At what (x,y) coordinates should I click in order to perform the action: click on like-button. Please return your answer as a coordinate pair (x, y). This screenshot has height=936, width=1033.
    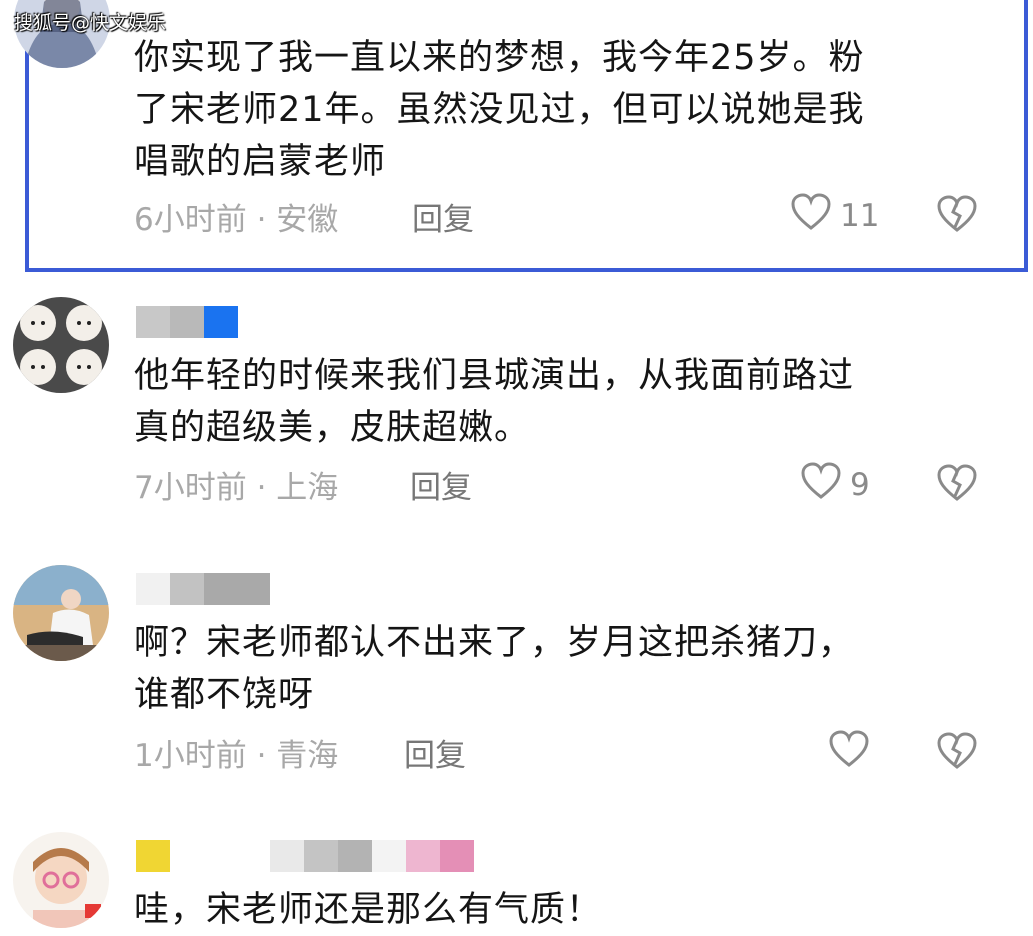
    Looking at the image, I should click on (853, 753).